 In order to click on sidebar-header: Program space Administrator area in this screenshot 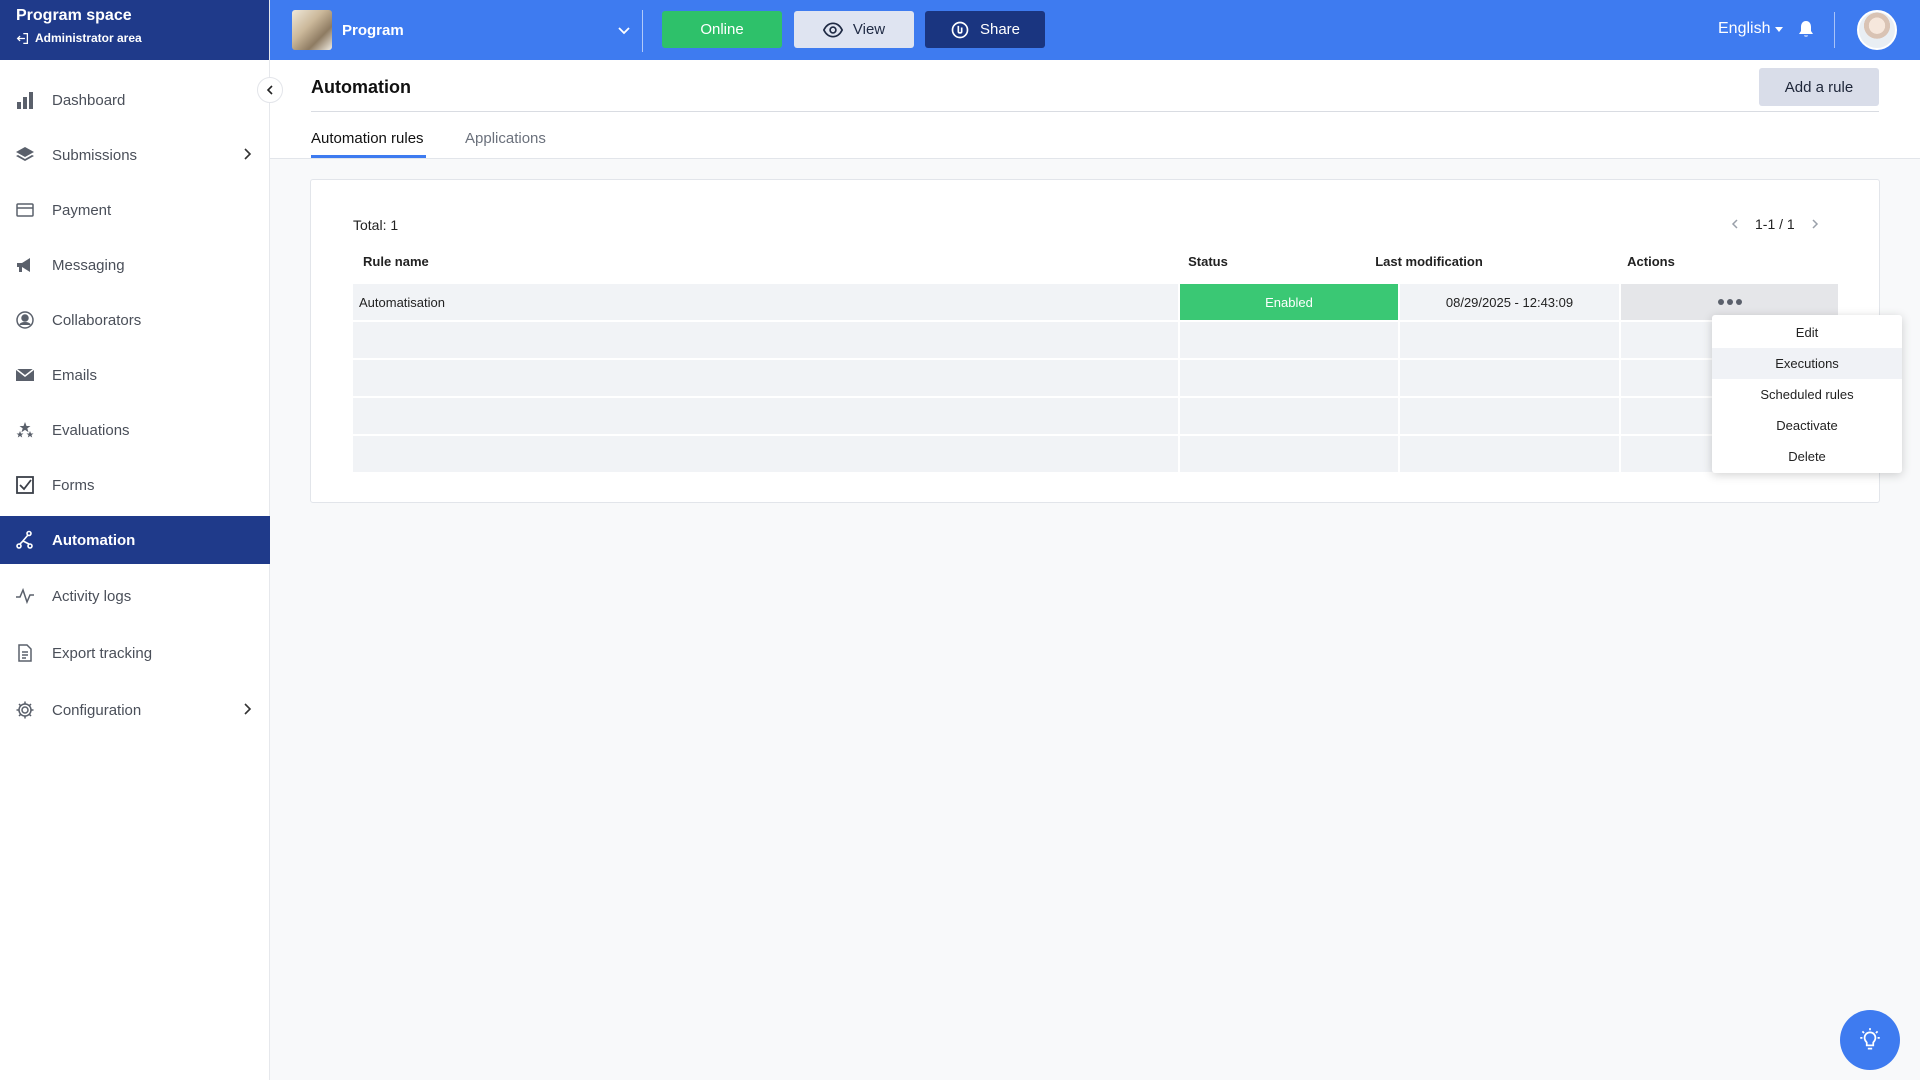, I will do `click(134, 30)`.